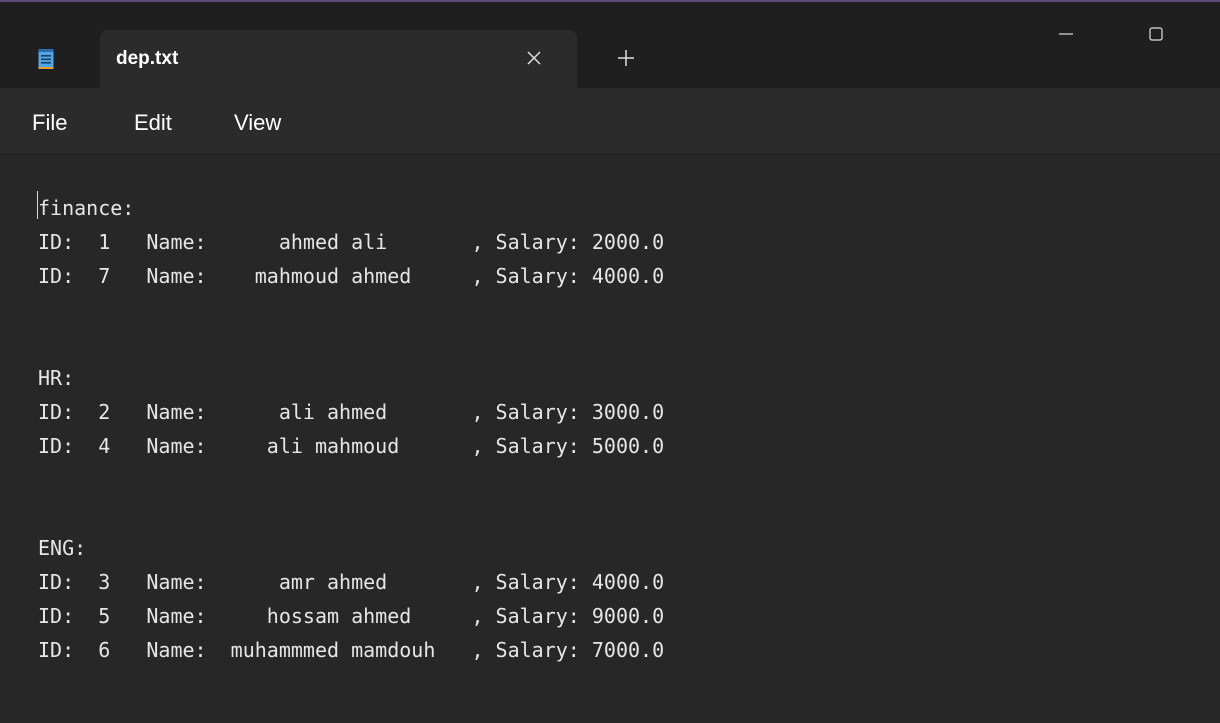 The width and height of the screenshot is (1220, 723). What do you see at coordinates (351, 242) in the screenshot?
I see `editor-line: ID: 1 Name: ahmed ali , Salary: 2000.0` at bounding box center [351, 242].